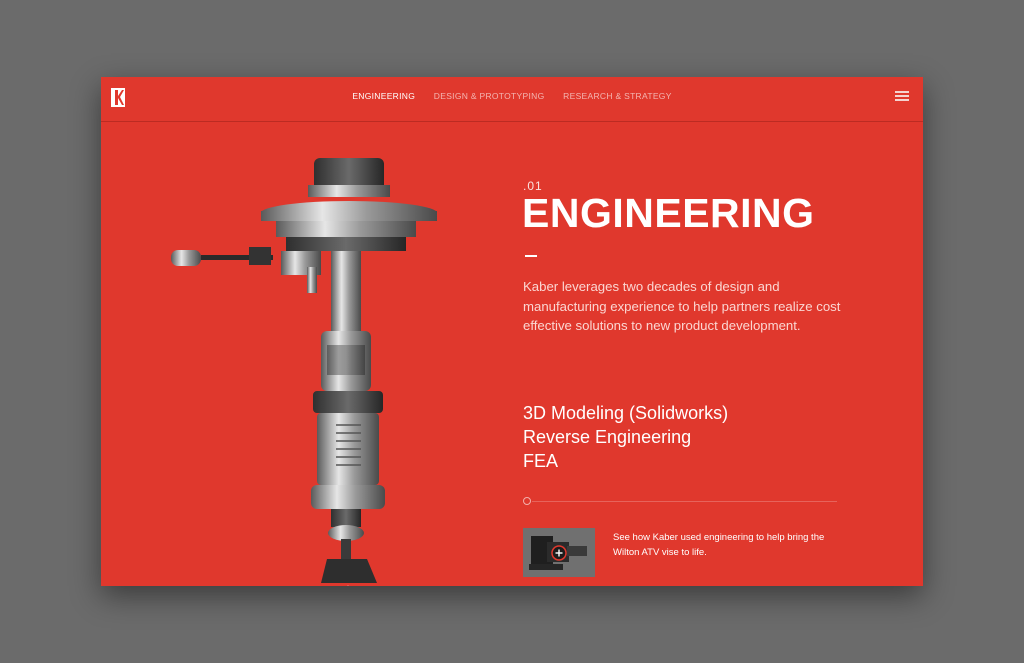 The image size is (1024, 663). I want to click on service-item: 3D Modeling (Solidworks), so click(626, 413).